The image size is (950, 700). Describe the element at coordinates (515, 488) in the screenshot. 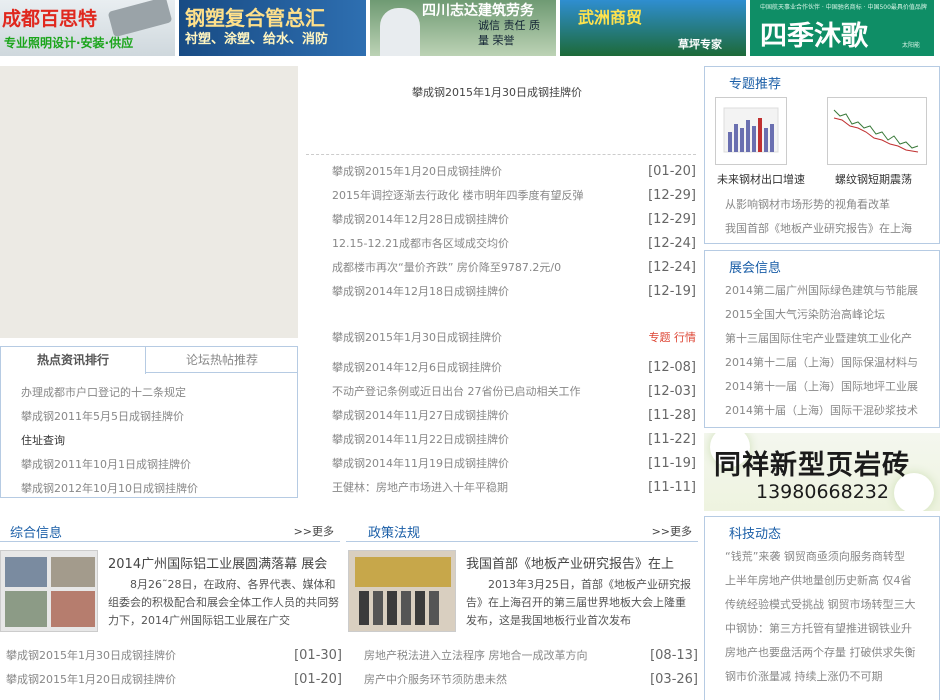

I see `news-item: 王健林：房地产市场进入十年平稳期 [11-11]` at that location.